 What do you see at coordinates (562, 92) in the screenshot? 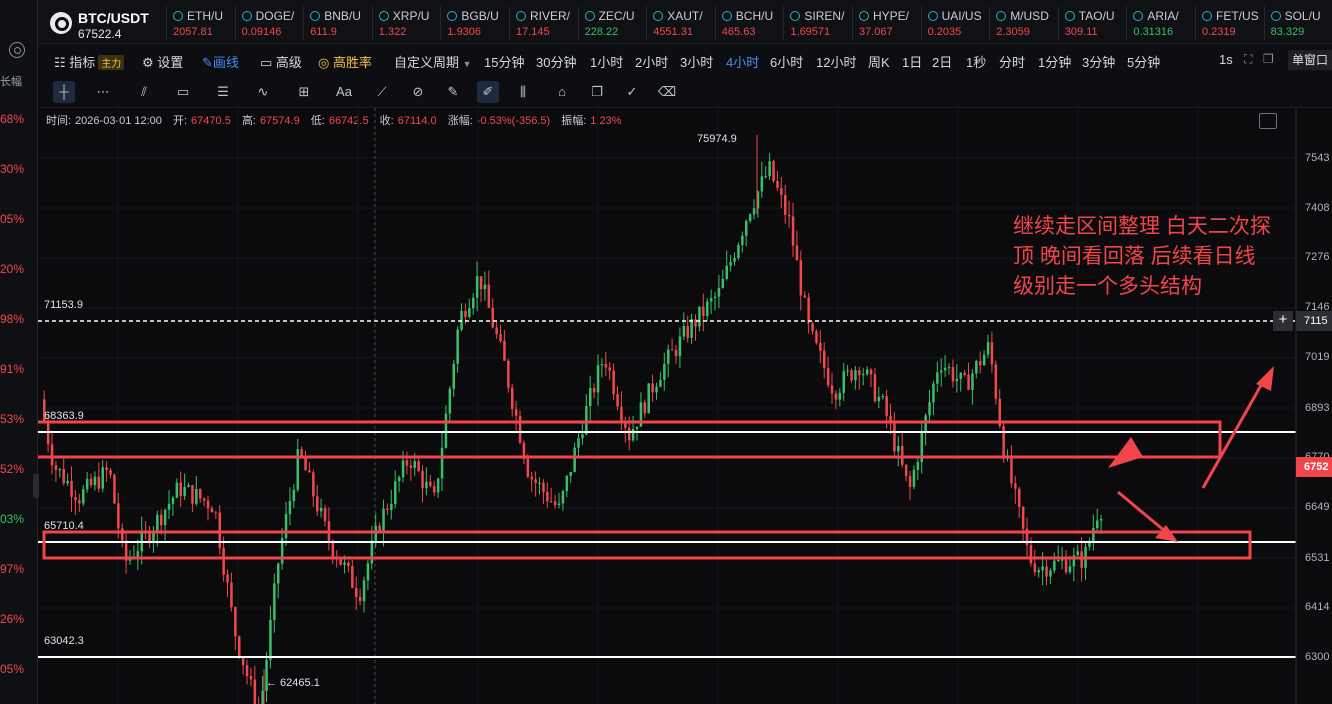
I see `lock-icon: ⌂` at bounding box center [562, 92].